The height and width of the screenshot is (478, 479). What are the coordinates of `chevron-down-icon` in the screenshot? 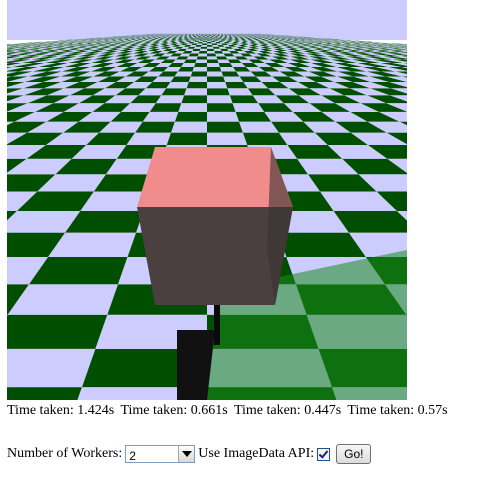 It's located at (186, 454).